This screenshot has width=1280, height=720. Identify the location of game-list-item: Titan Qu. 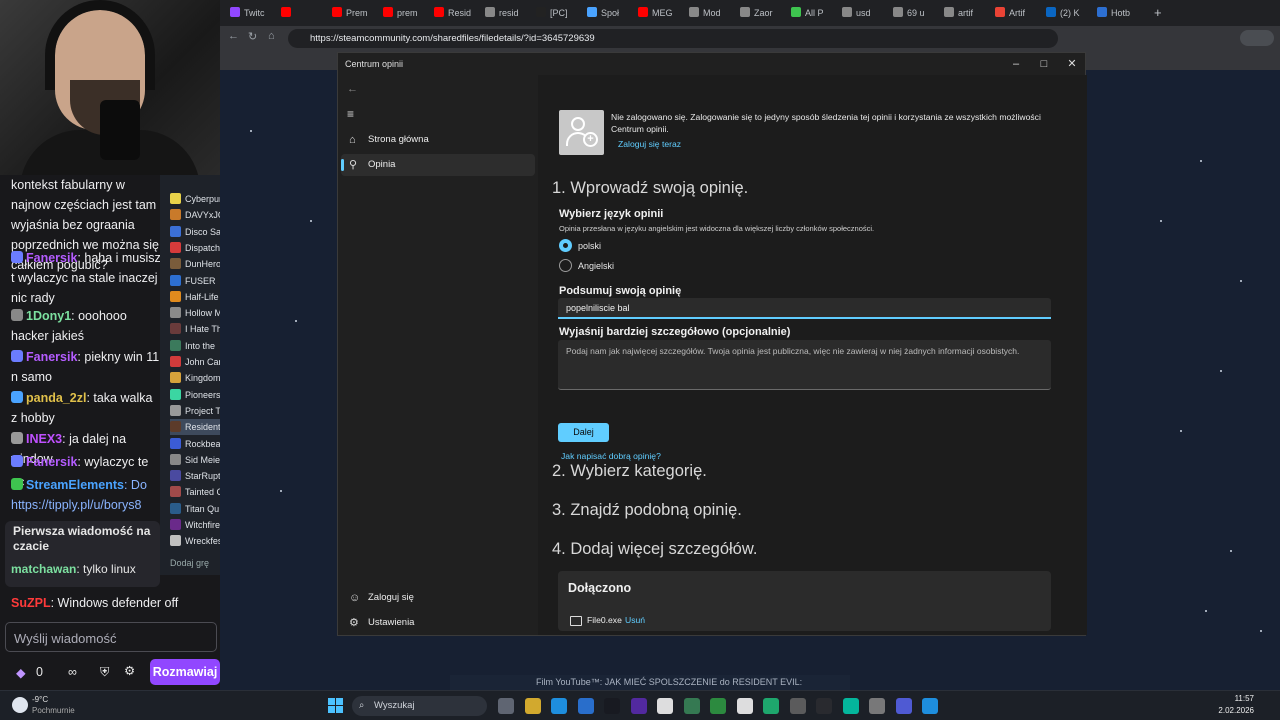
(194, 509).